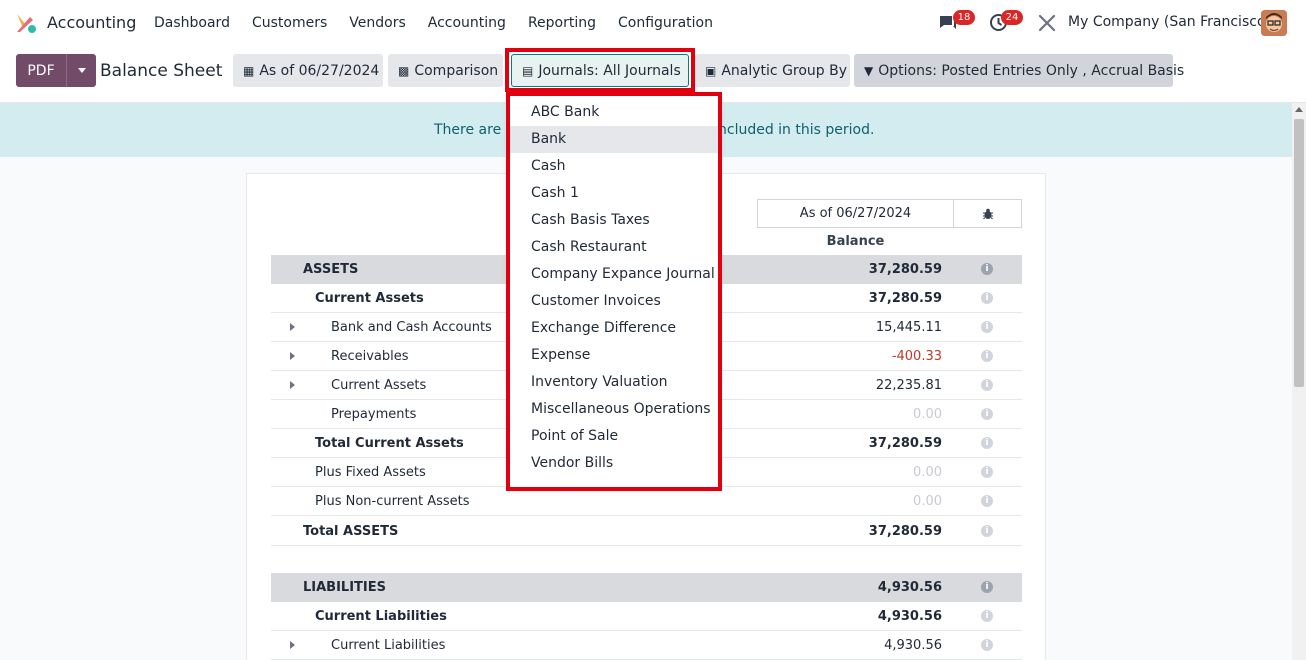 Image resolution: width=1306 pixels, height=660 pixels. Describe the element at coordinates (456, 70) in the screenshot. I see `comparison-label: Comparison` at that location.